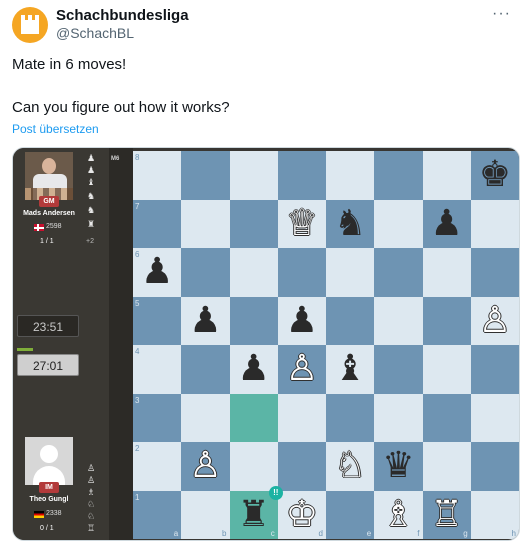 This screenshot has height=549, width=527. What do you see at coordinates (121, 107) in the screenshot?
I see `tweet-text-line: Can you figure out how it works?` at bounding box center [121, 107].